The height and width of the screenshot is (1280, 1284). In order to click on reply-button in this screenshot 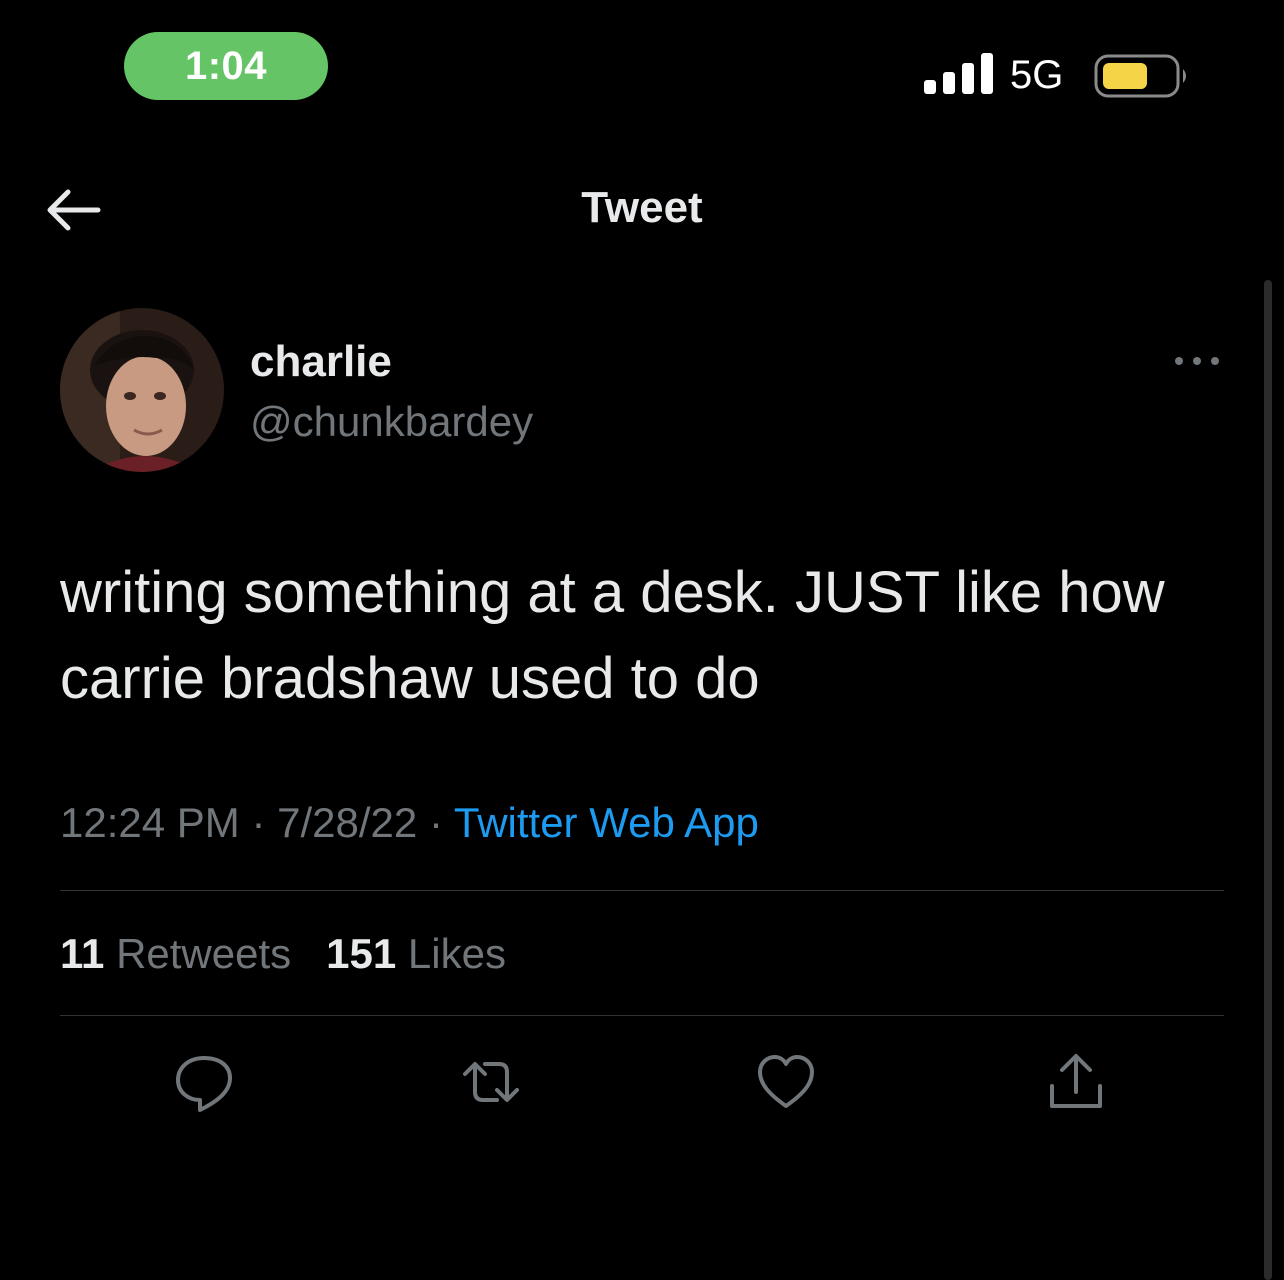, I will do `click(204, 1082)`.